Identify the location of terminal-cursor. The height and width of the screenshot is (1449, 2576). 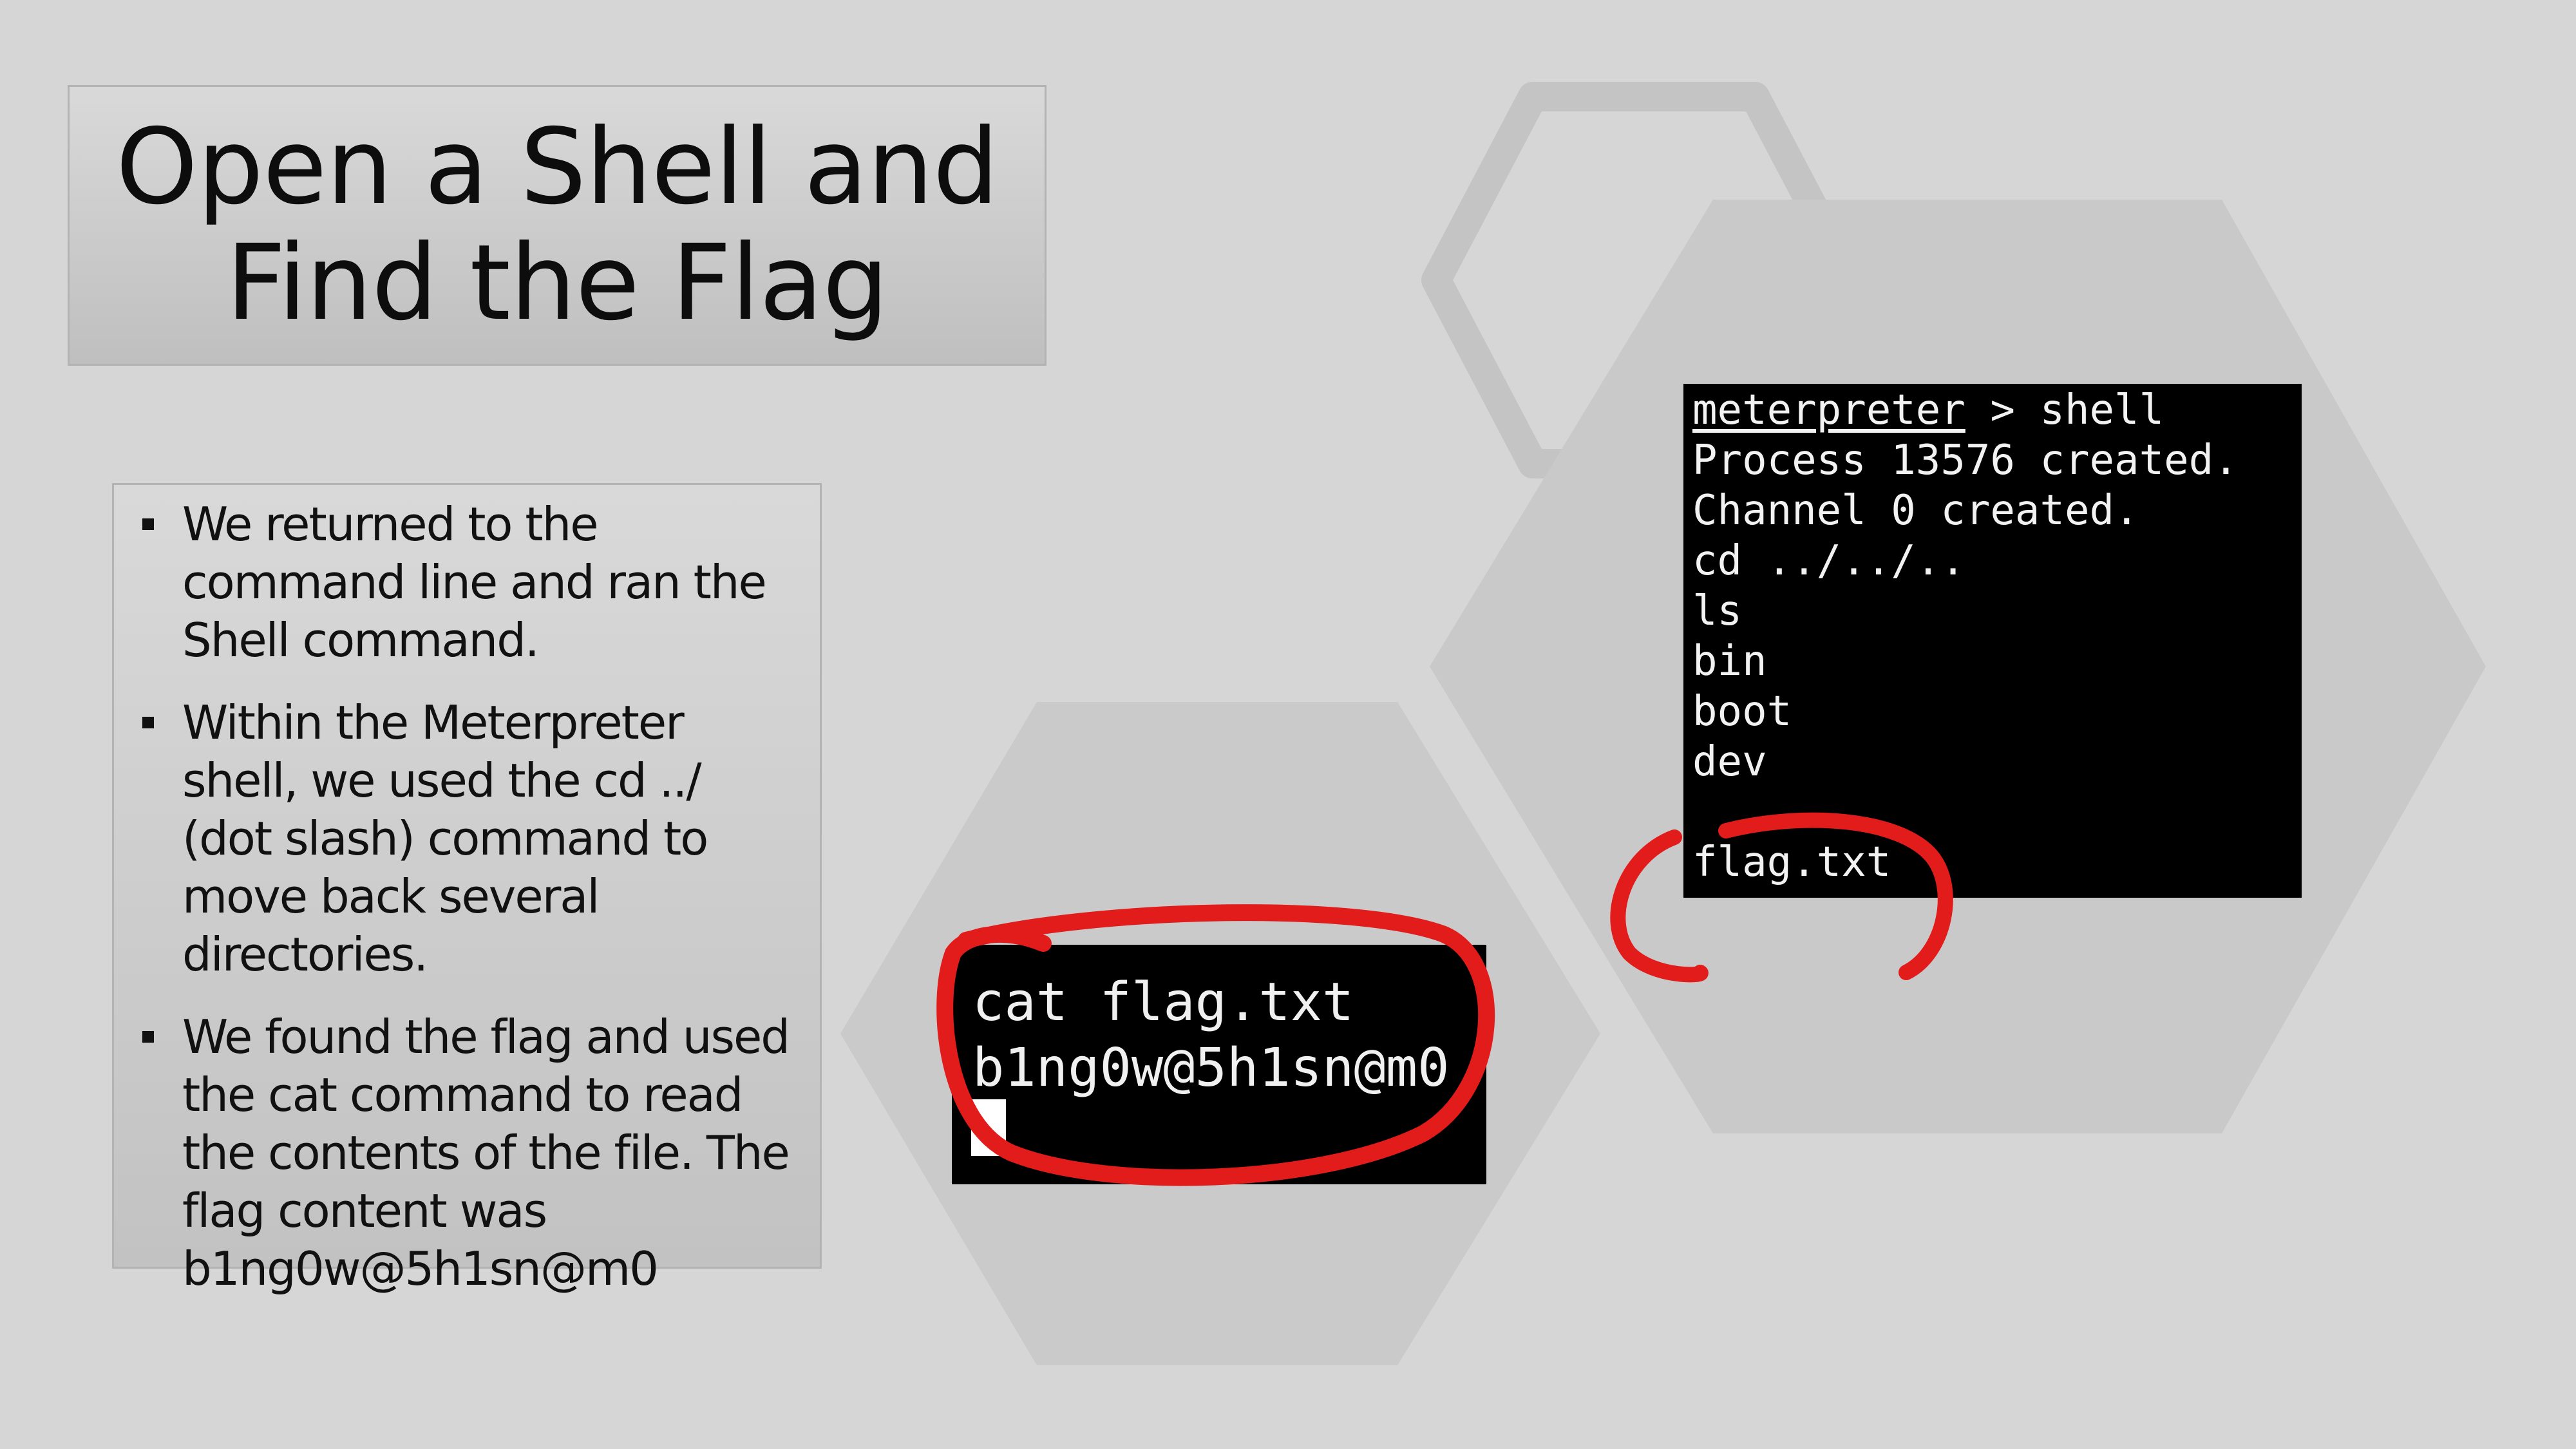
(988, 1127).